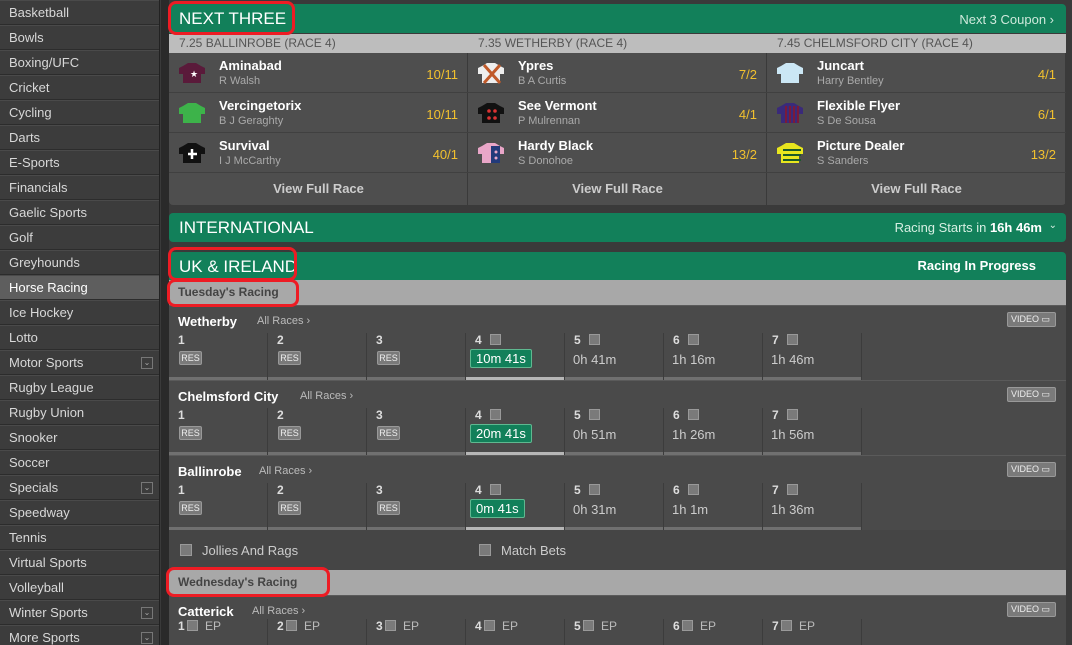 Image resolution: width=1072 pixels, height=645 pixels. What do you see at coordinates (79, 635) in the screenshot?
I see `sidebar-item: More Sports ⌄` at bounding box center [79, 635].